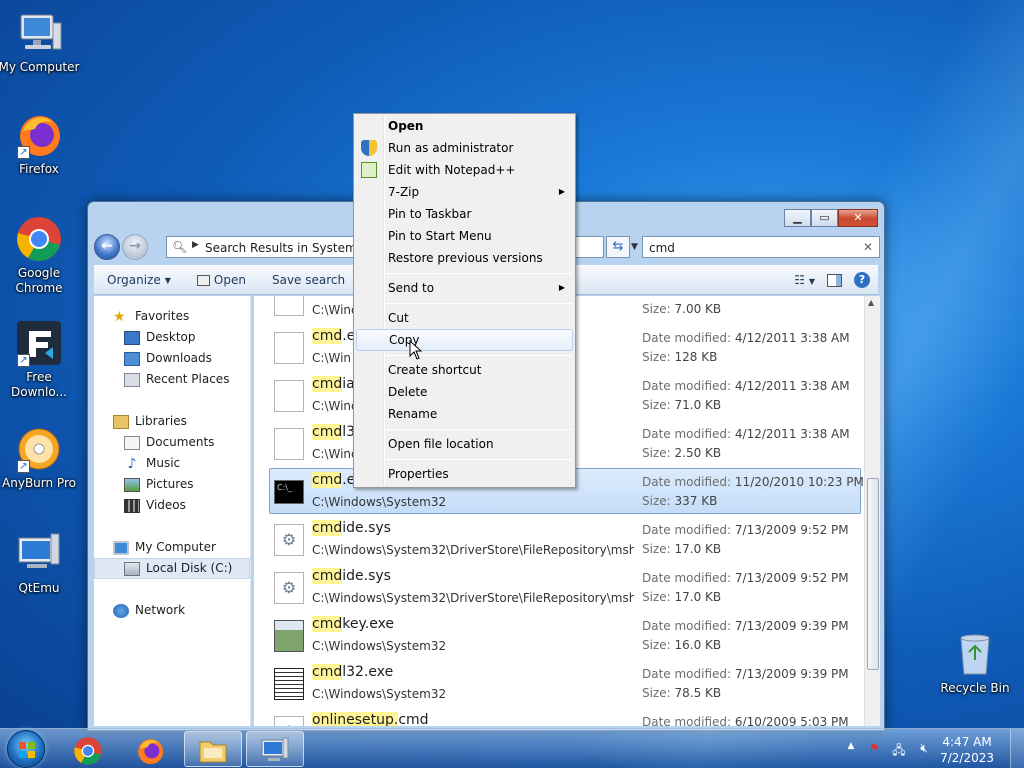 This screenshot has height=768, width=1024. What do you see at coordinates (172, 358) in the screenshot?
I see `nav-downloads: Downloads` at bounding box center [172, 358].